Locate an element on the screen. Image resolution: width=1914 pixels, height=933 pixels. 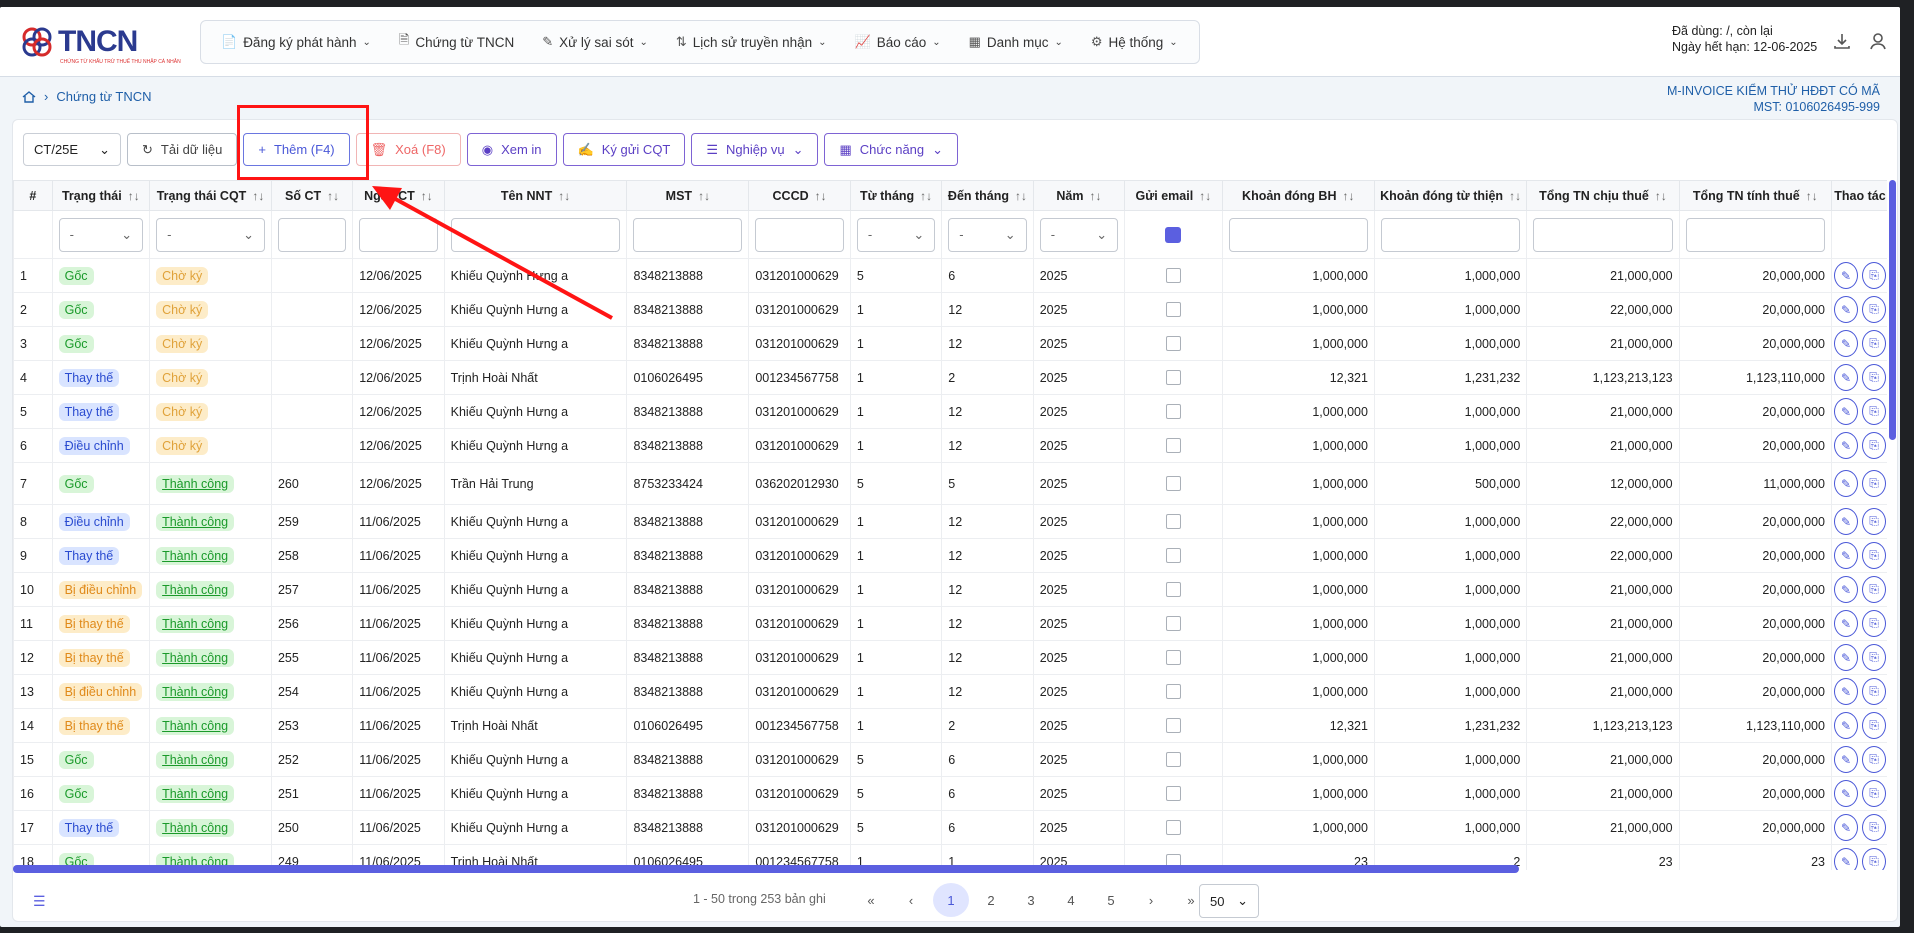
nav-item-0: 📄 Đăng ký phát hành ⌄ is located at coordinates (296, 42).